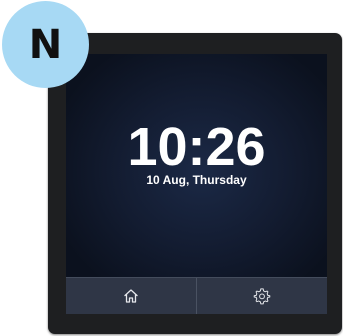 The width and height of the screenshot is (343, 336). What do you see at coordinates (196, 147) in the screenshot?
I see `clock-time: 10:26` at bounding box center [196, 147].